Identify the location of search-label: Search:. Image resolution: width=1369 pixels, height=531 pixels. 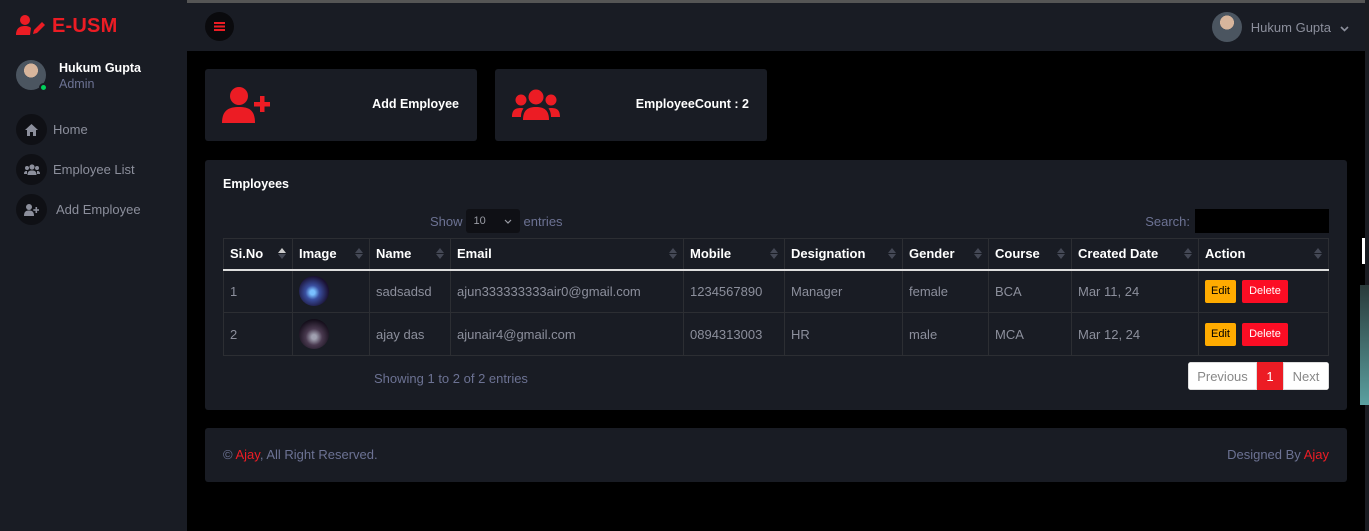
(1167, 221).